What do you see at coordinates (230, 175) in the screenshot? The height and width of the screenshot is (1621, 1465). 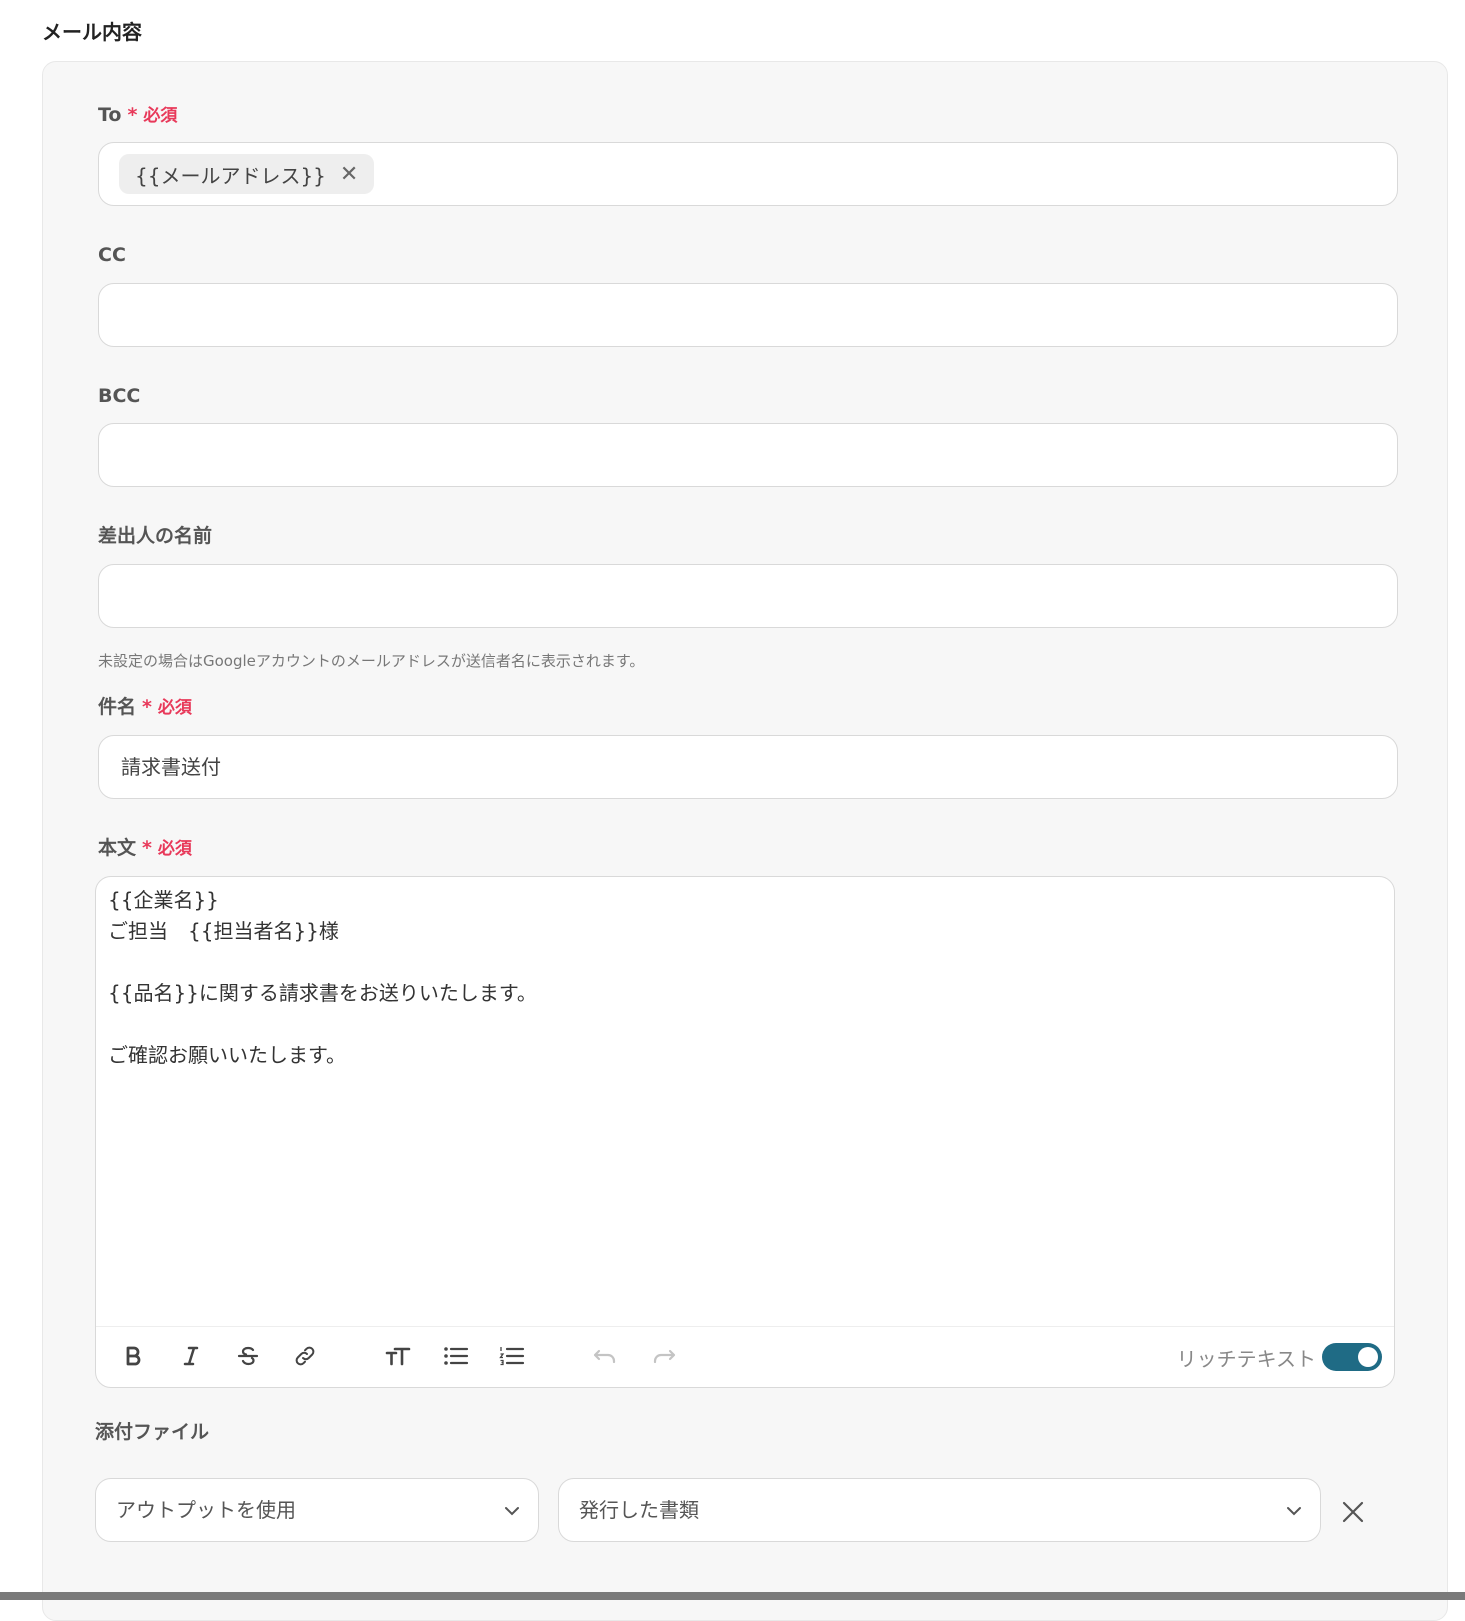 I see `to-chip-text: {{メールアドレス}}` at bounding box center [230, 175].